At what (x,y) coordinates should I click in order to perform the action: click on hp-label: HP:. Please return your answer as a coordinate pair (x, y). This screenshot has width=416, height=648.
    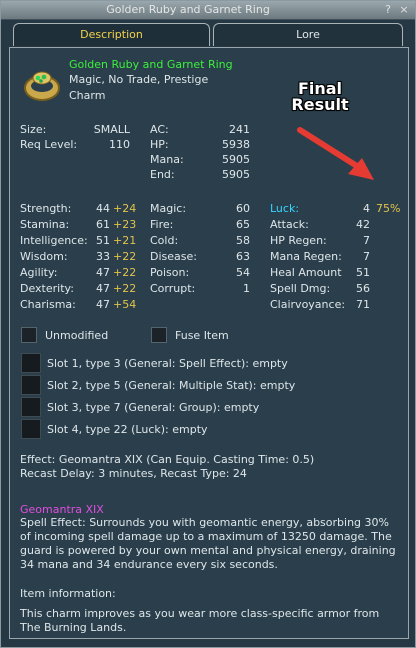
    Looking at the image, I should click on (159, 144).